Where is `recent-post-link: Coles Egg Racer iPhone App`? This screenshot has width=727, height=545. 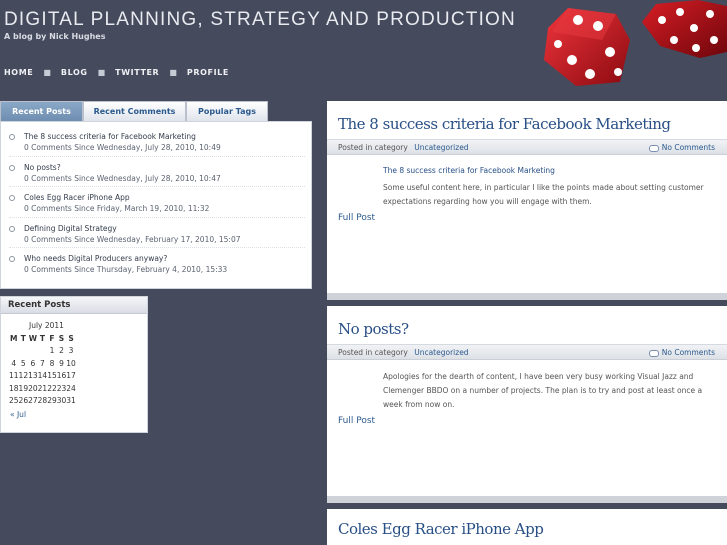
recent-post-link: Coles Egg Racer iPhone App is located at coordinates (164, 197).